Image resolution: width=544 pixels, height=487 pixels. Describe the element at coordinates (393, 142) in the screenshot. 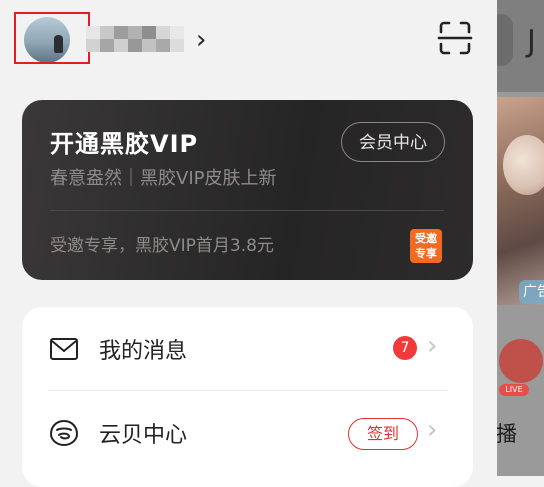

I see `member-center-button: 会员中心` at that location.